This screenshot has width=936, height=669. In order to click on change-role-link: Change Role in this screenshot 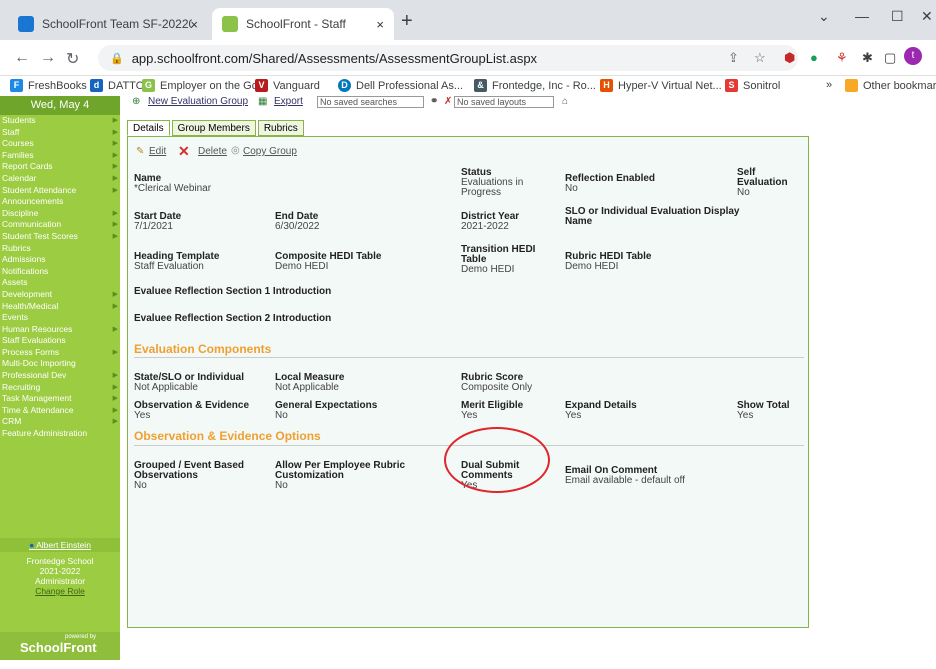, I will do `click(60, 591)`.